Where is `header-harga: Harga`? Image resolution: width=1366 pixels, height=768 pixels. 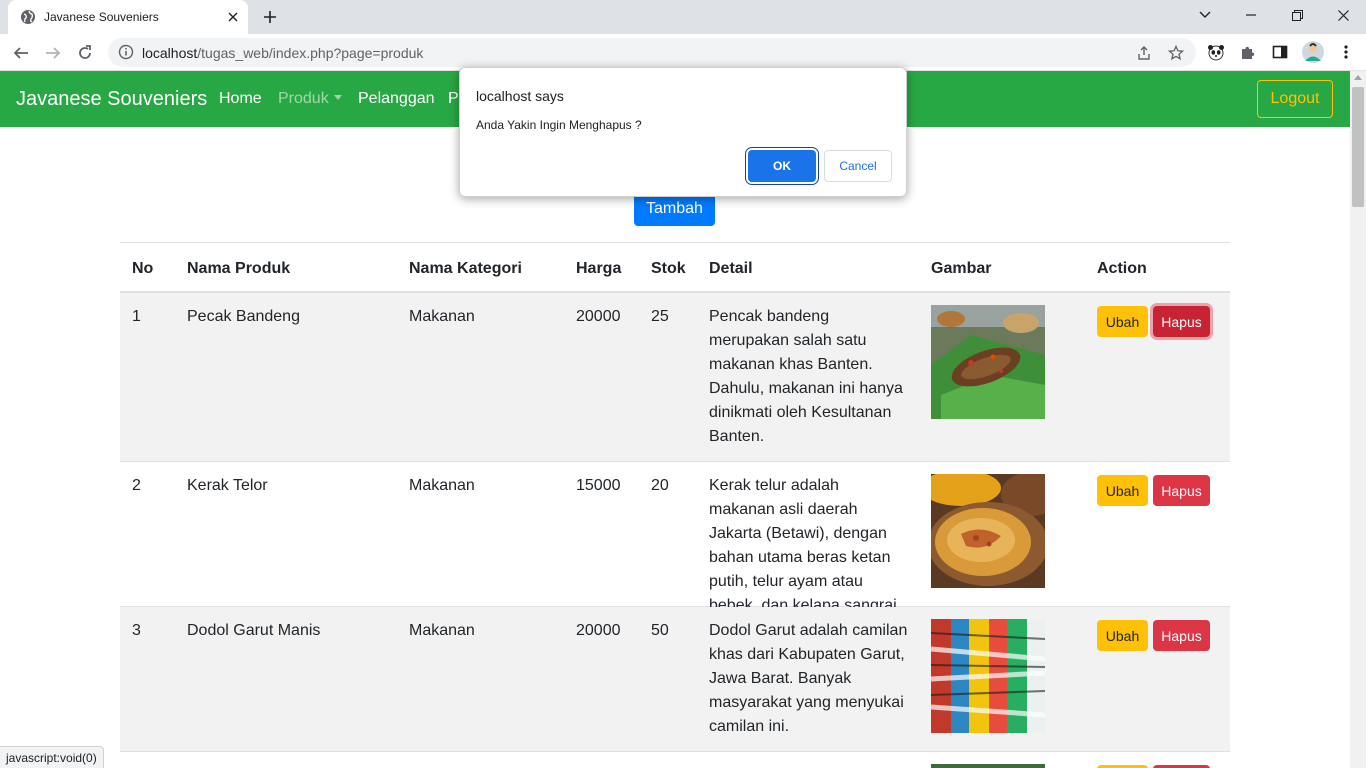 header-harga: Harga is located at coordinates (599, 268).